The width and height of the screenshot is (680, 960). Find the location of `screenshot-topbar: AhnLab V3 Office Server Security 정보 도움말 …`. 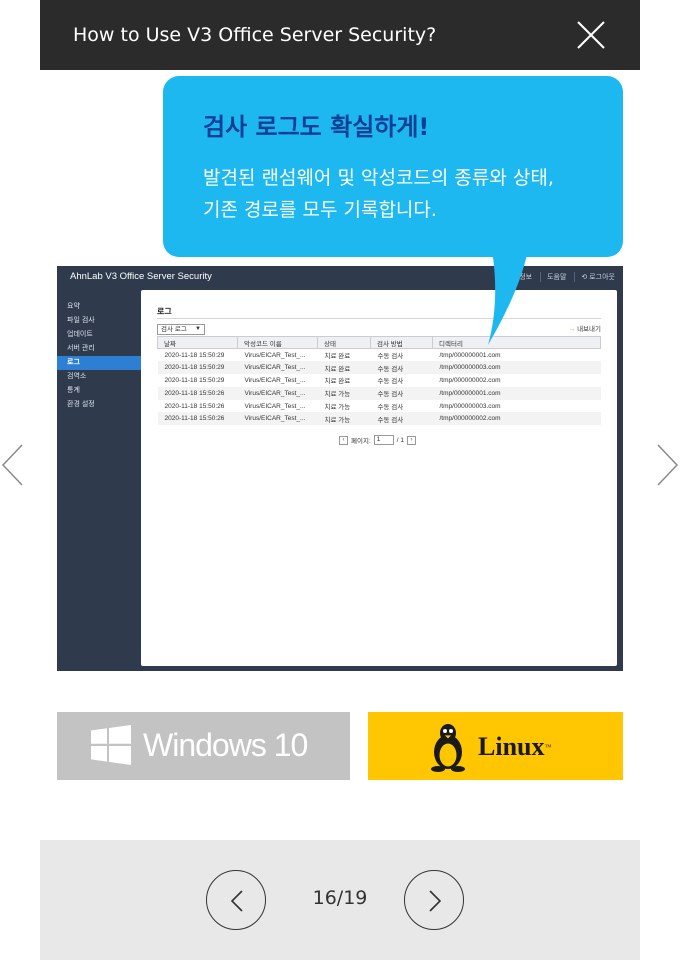

screenshot-topbar: AhnLab V3 Office Server Security 정보 도움말 … is located at coordinates (340, 277).